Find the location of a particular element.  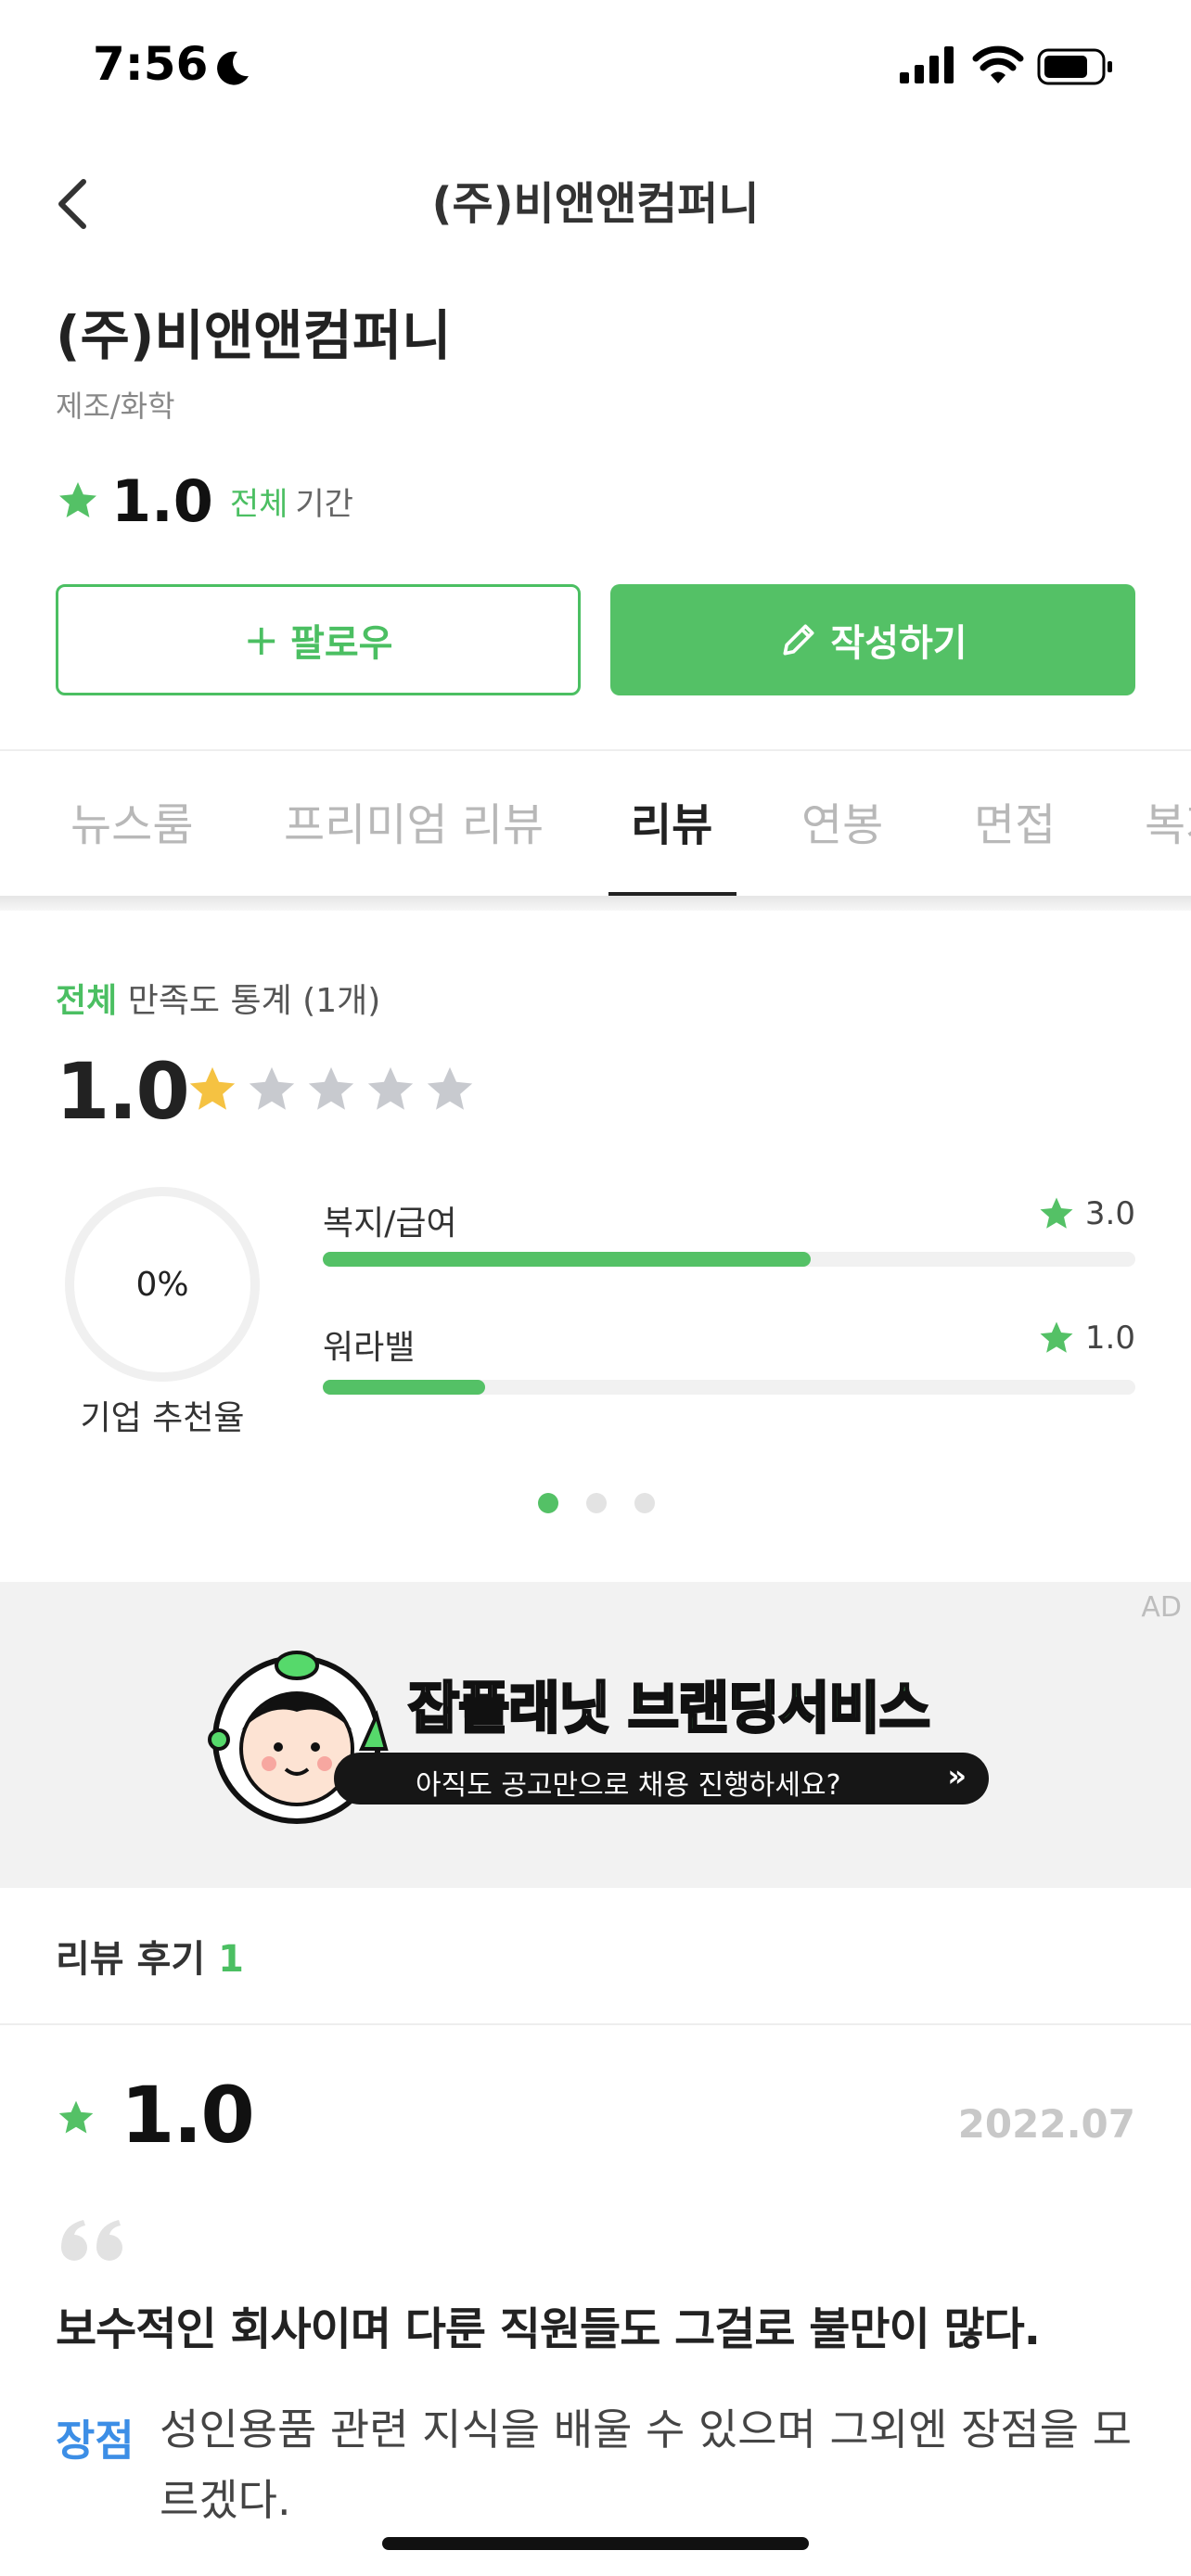

tab-bar: 뉴스룸 프리미엄 리뷰 리뷰 연봉 면접 복지 is located at coordinates (595, 824).